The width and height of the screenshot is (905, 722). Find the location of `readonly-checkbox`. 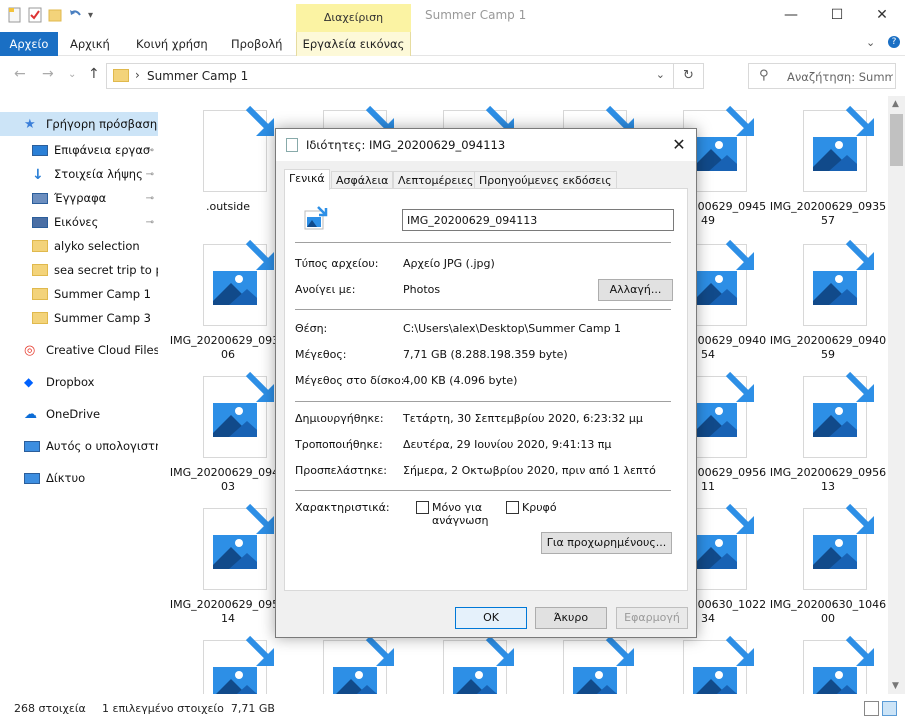

readonly-checkbox is located at coordinates (422, 507).